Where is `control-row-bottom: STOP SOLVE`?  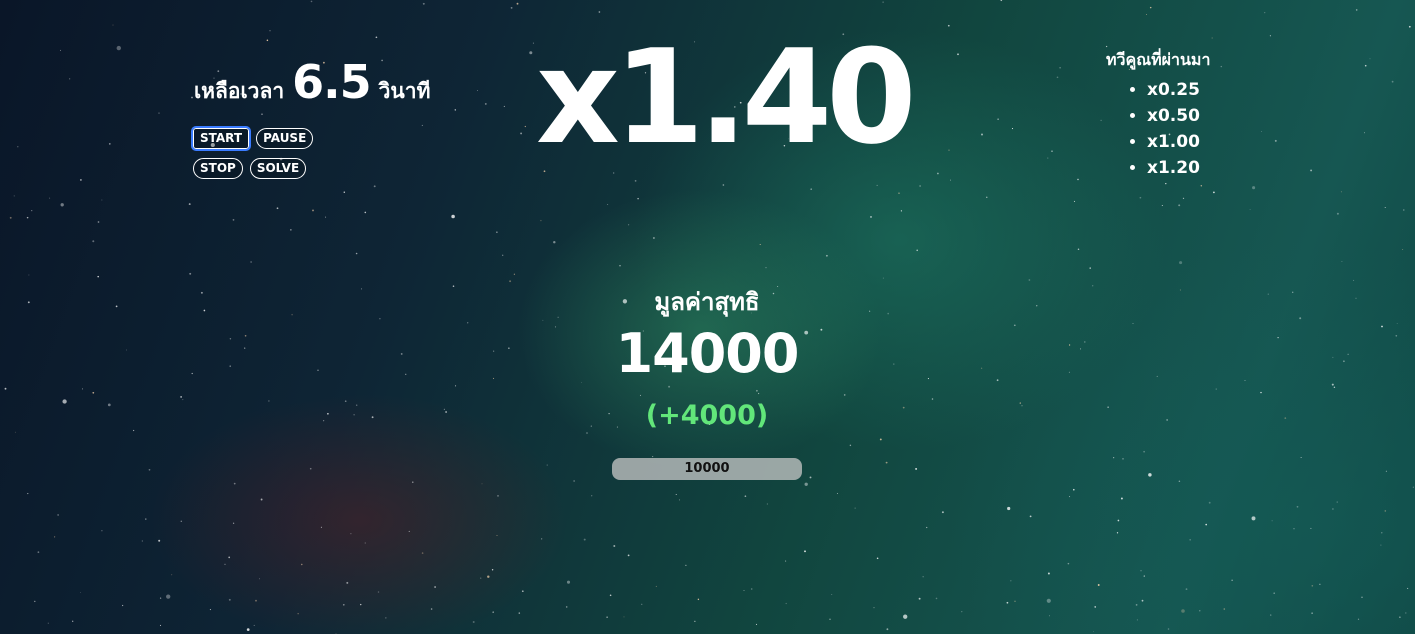
control-row-bottom: STOP SOLVE is located at coordinates (250, 168).